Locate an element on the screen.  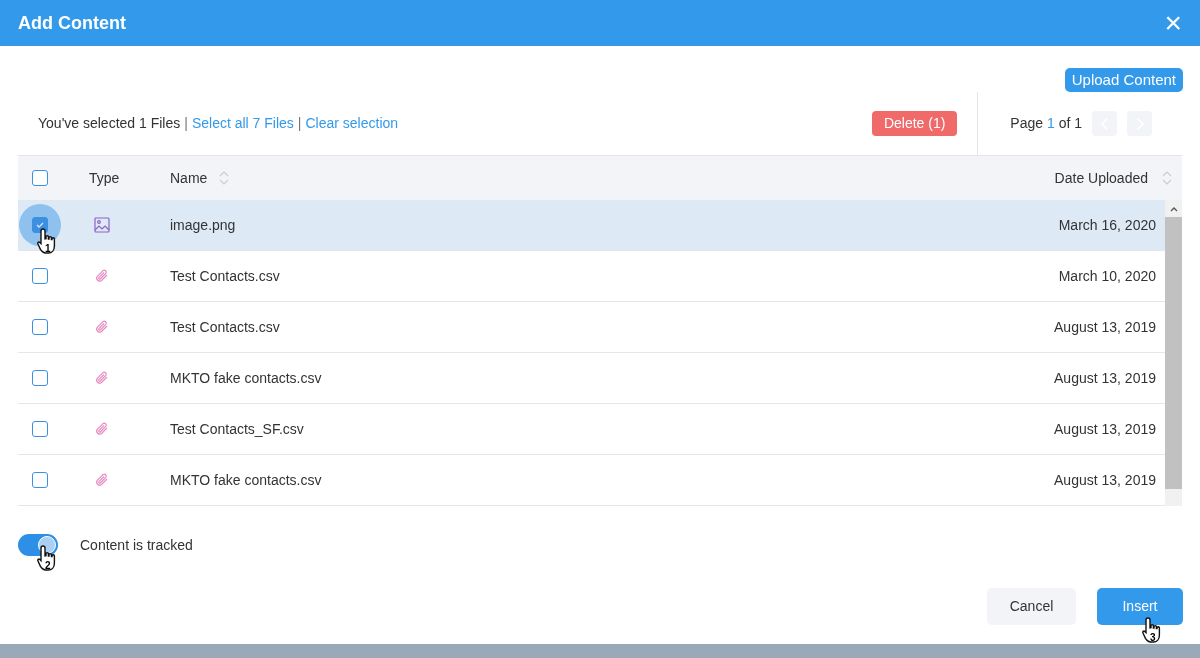
step-number: 3 is located at coordinates (1153, 638).